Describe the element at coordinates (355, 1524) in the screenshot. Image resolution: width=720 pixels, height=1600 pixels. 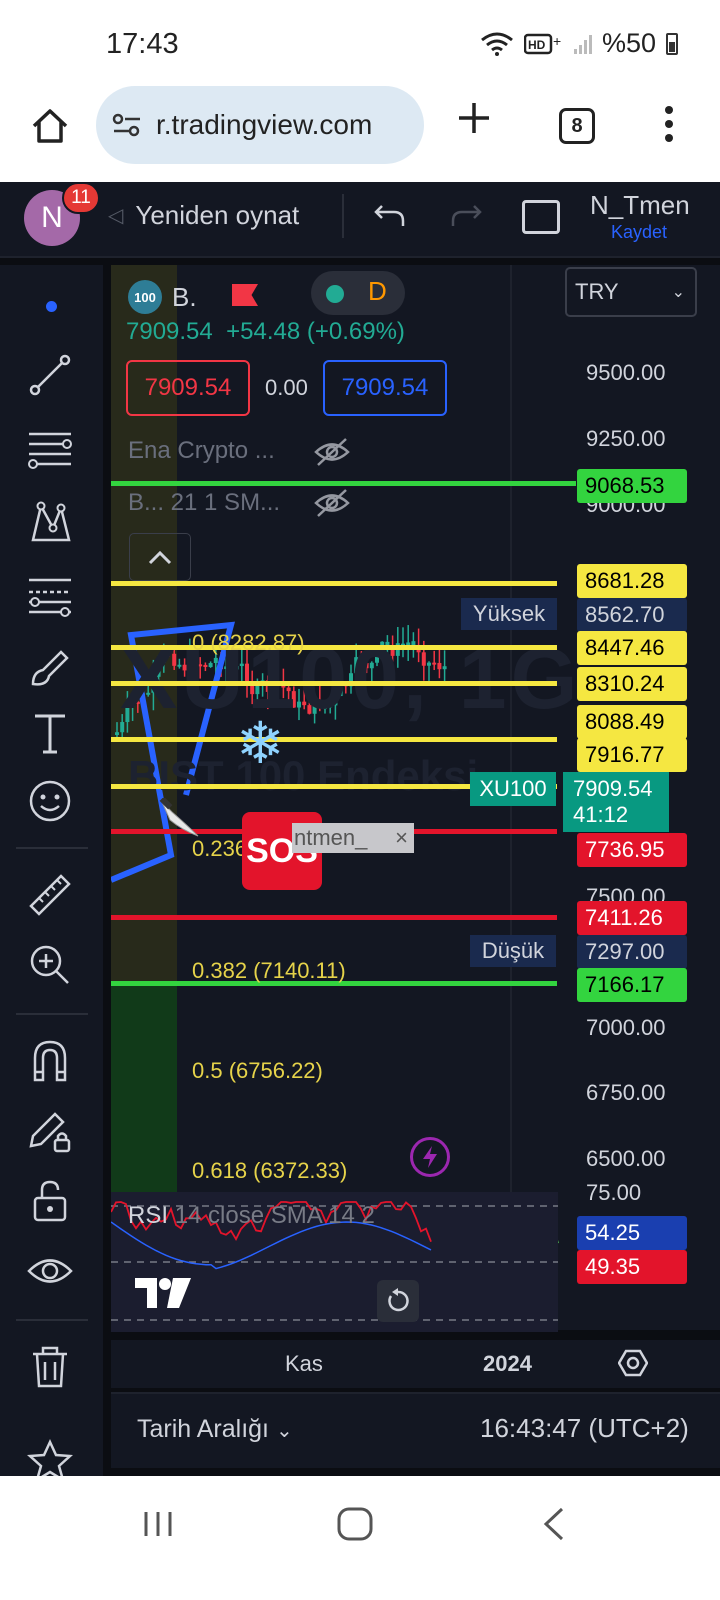
I see `home-nav-icon` at that location.